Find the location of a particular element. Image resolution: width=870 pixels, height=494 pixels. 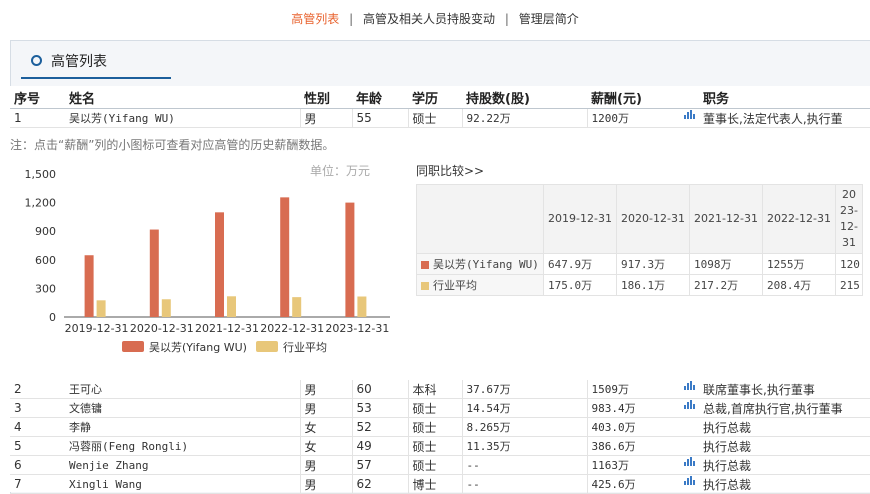

compare-date-header: 2020-12-31 is located at coordinates (653, 219).